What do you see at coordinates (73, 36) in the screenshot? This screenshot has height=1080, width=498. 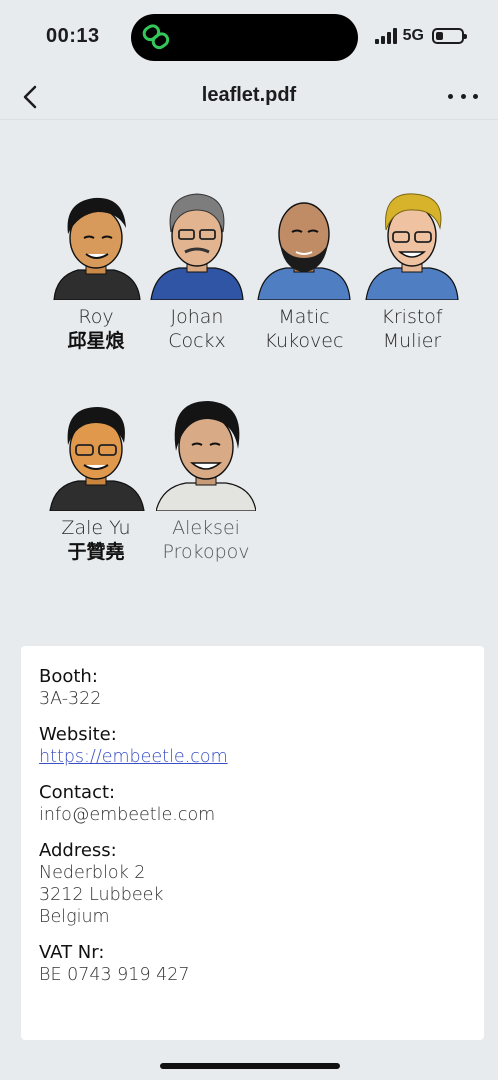 I see `status-time: 00:13` at bounding box center [73, 36].